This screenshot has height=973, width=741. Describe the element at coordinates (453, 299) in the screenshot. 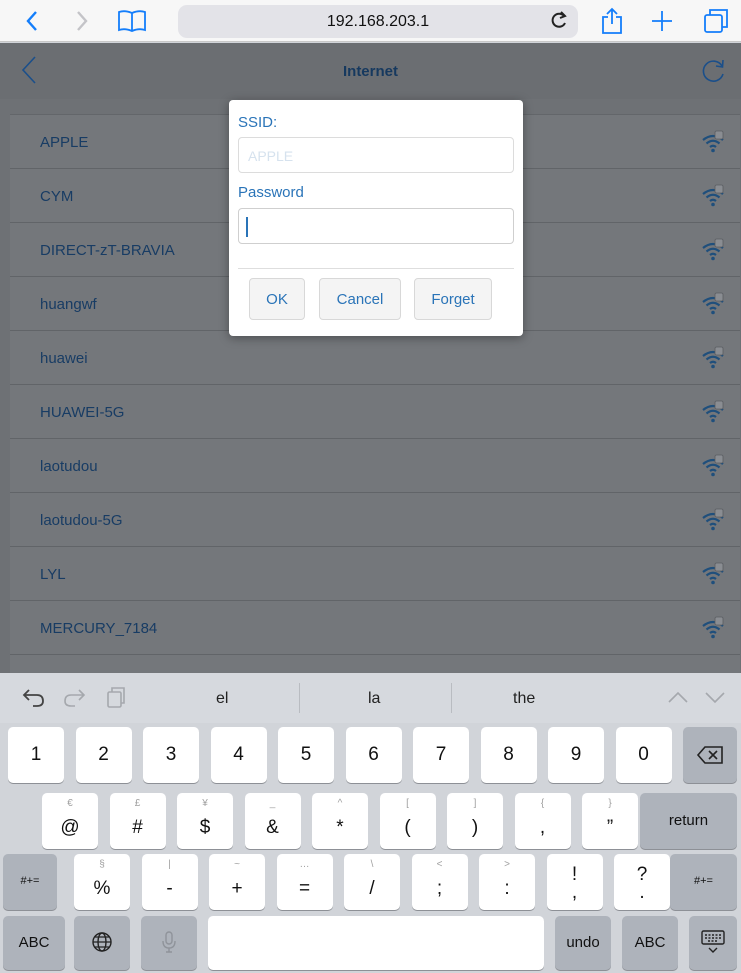

I see `forget-button: Forget` at that location.